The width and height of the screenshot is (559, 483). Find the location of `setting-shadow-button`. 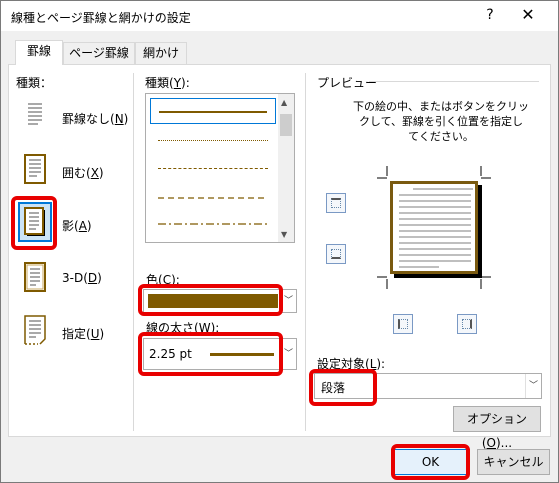

setting-shadow-button is located at coordinates (35, 222).